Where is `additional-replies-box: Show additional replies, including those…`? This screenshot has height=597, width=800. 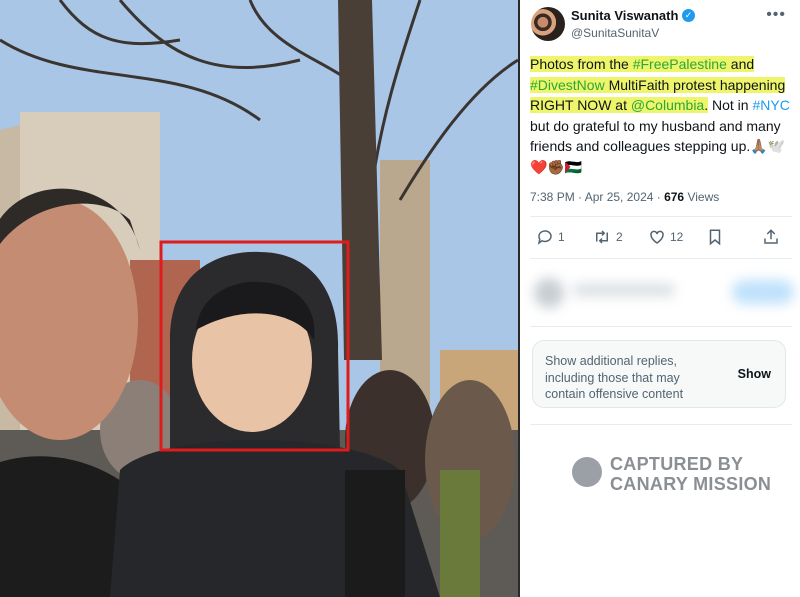
additional-replies-box: Show additional replies, including those… is located at coordinates (659, 374).